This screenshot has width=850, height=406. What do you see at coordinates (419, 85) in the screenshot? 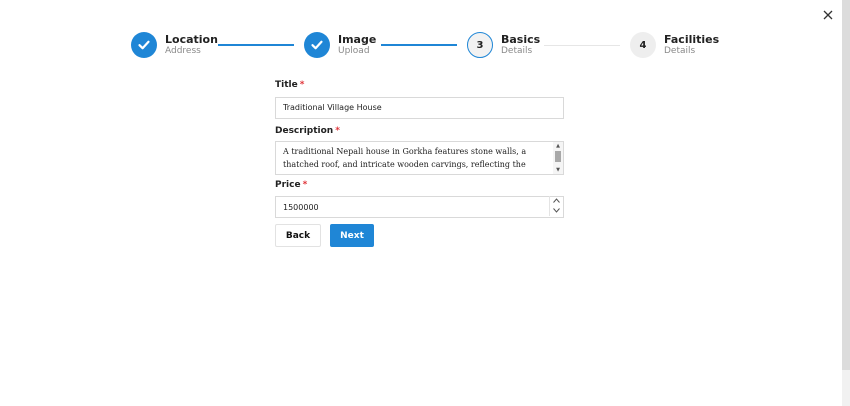
I see `title-label: Title *` at bounding box center [419, 85].